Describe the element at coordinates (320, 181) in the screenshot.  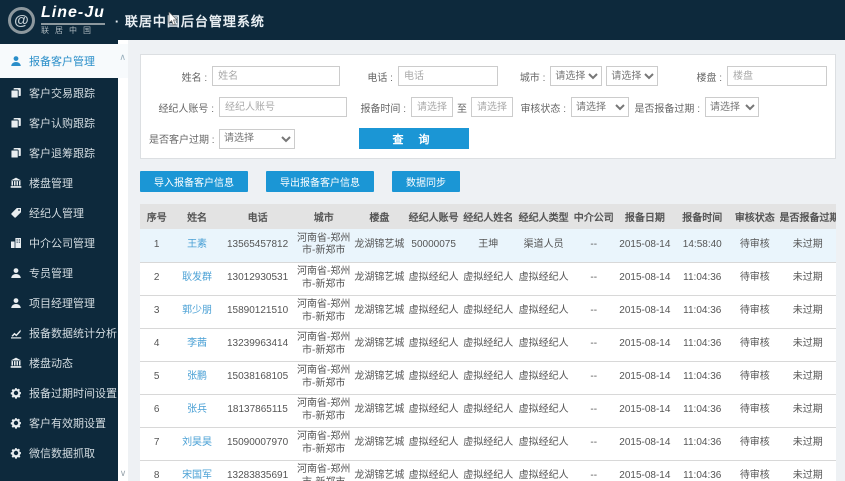
I see `export-customers-button: 导出报备客户信息` at that location.